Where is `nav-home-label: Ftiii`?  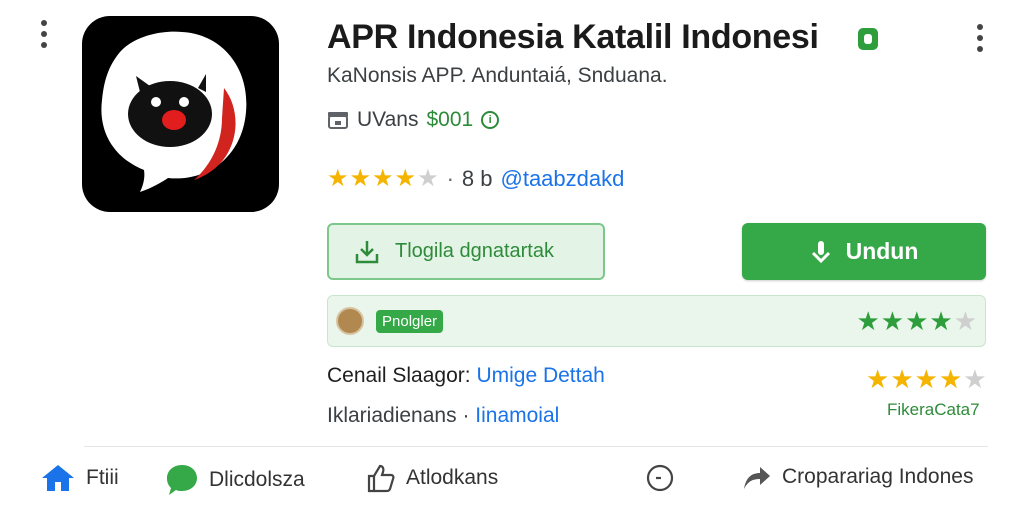 nav-home-label: Ftiii is located at coordinates (102, 477).